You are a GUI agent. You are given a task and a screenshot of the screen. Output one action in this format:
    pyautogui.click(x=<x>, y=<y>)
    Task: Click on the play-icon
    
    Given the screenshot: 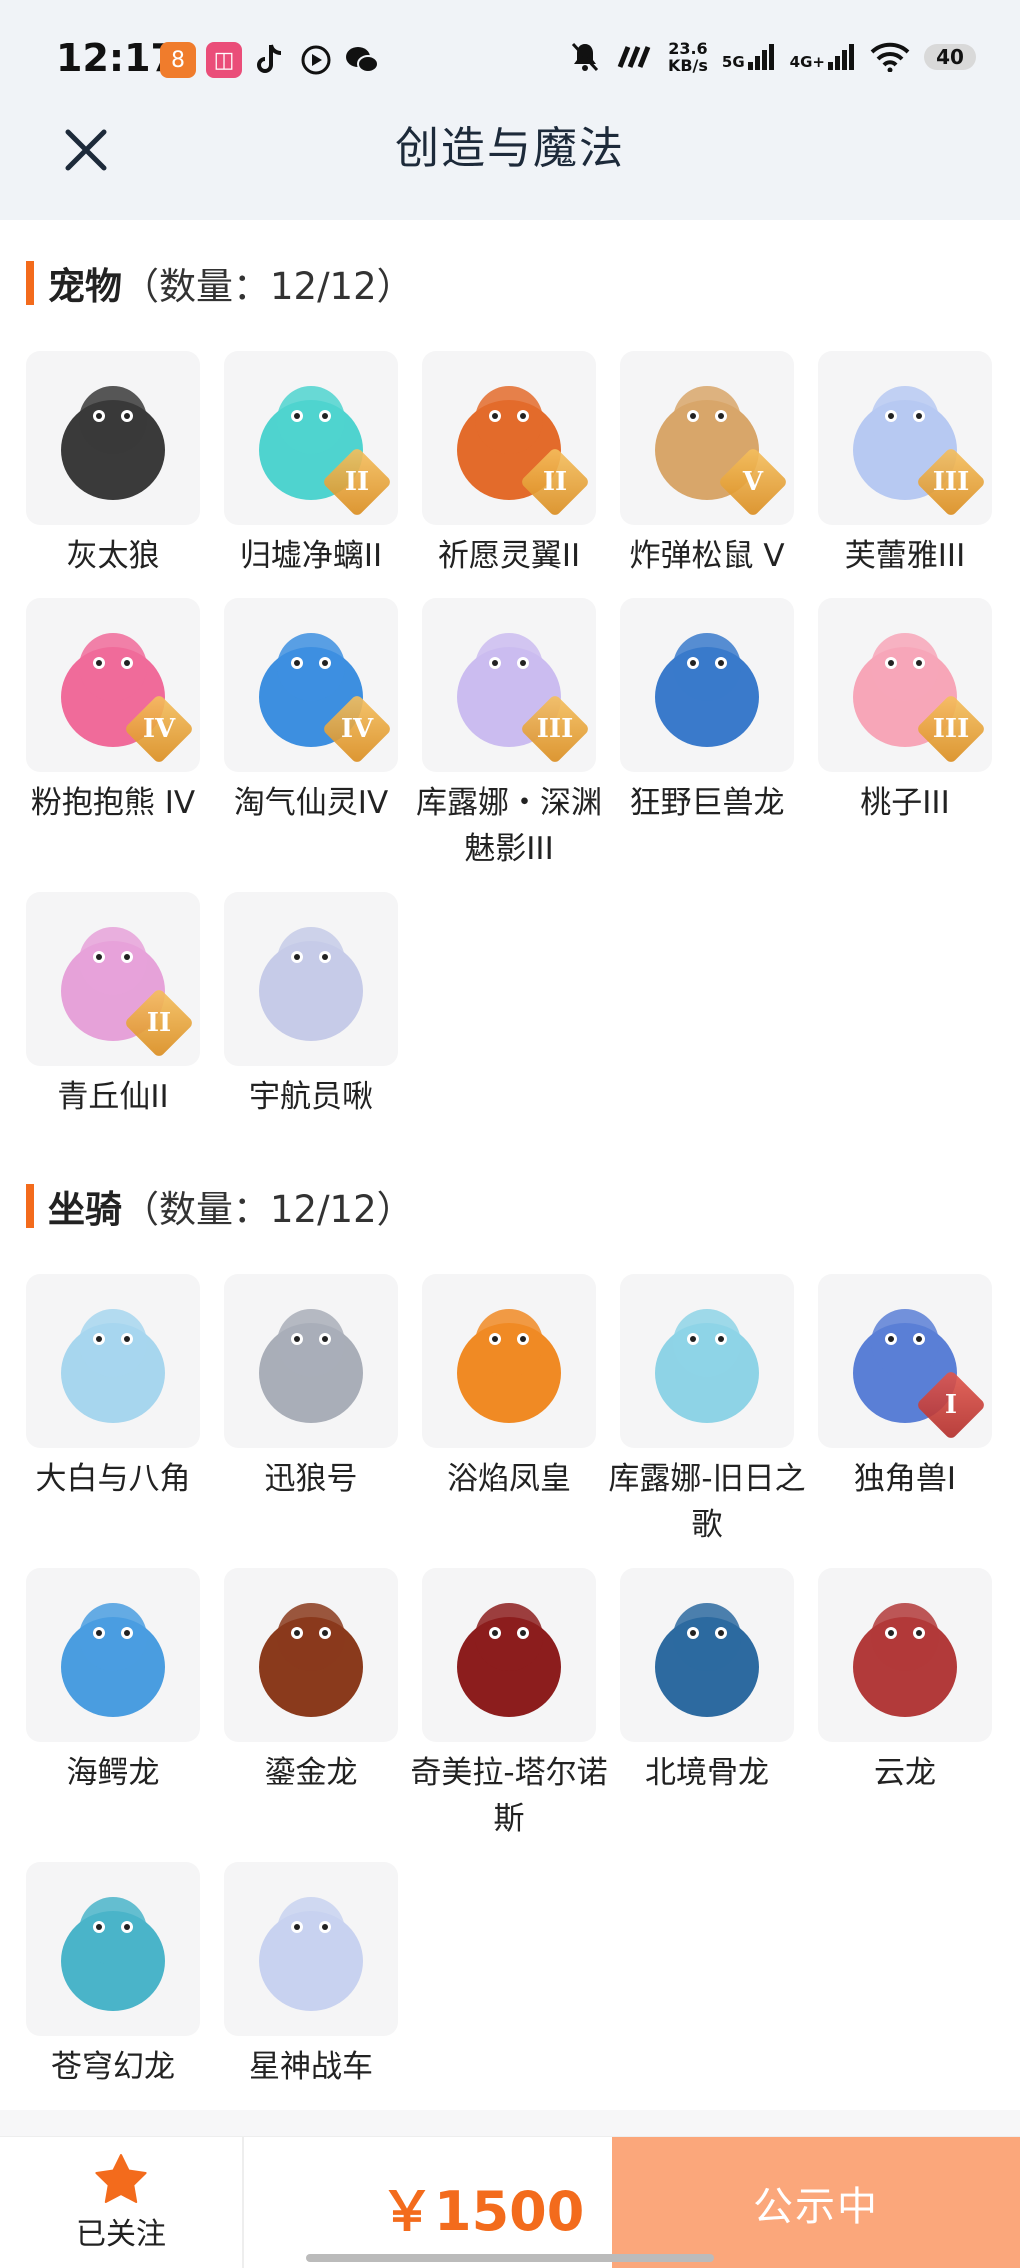 What is the action you would take?
    pyautogui.click(x=316, y=60)
    